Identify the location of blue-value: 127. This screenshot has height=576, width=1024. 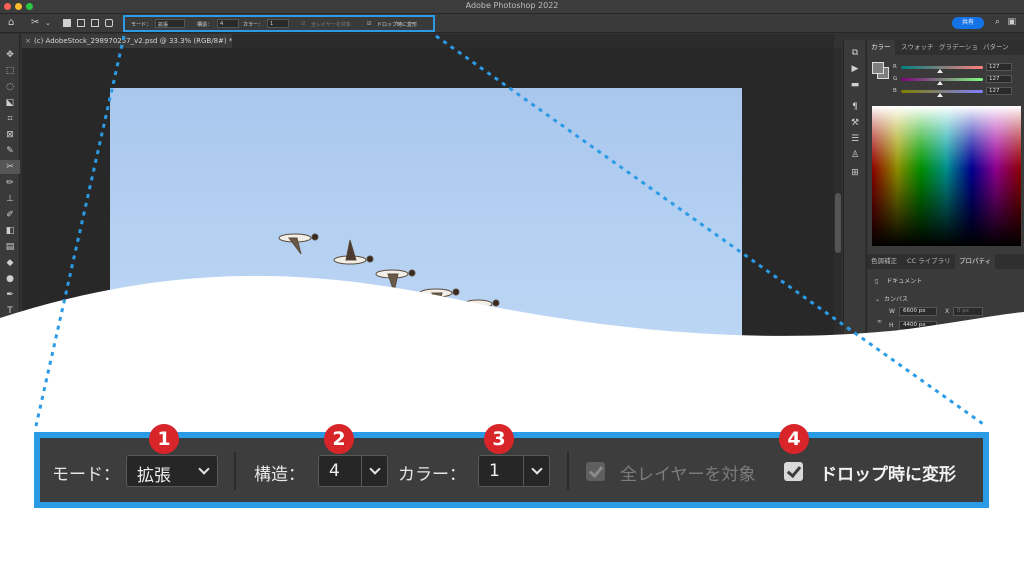
(999, 91).